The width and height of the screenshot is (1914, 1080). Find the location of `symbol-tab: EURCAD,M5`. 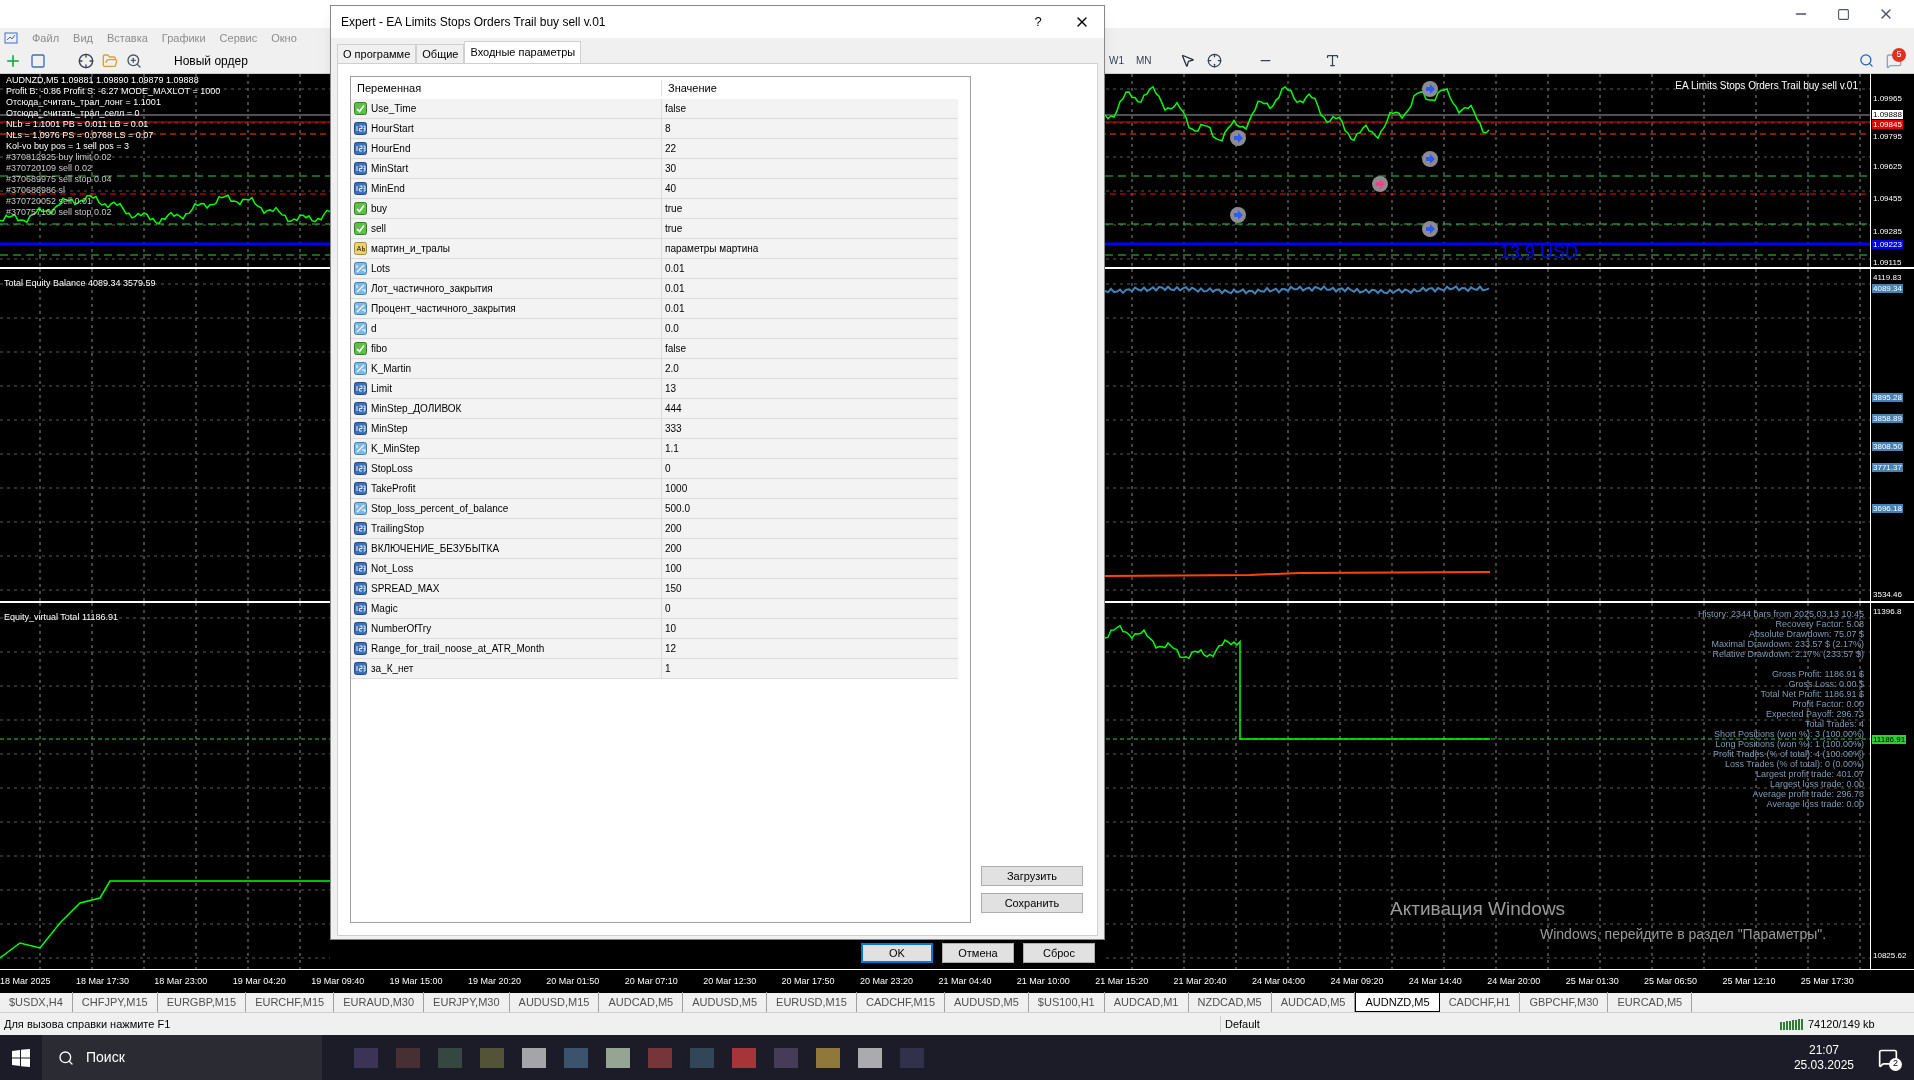

symbol-tab: EURCAD,M5 is located at coordinates (1650, 1002).